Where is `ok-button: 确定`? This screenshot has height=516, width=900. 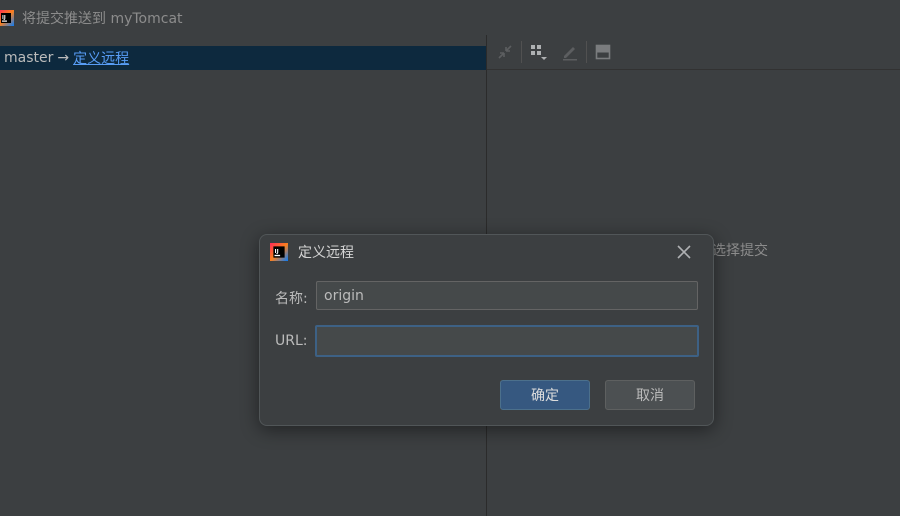
ok-button: 确定 is located at coordinates (545, 395).